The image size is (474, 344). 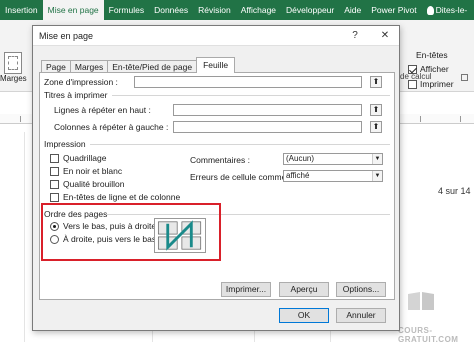 What do you see at coordinates (216, 65) in the screenshot?
I see `tab-feuille: Feuille` at bounding box center [216, 65].